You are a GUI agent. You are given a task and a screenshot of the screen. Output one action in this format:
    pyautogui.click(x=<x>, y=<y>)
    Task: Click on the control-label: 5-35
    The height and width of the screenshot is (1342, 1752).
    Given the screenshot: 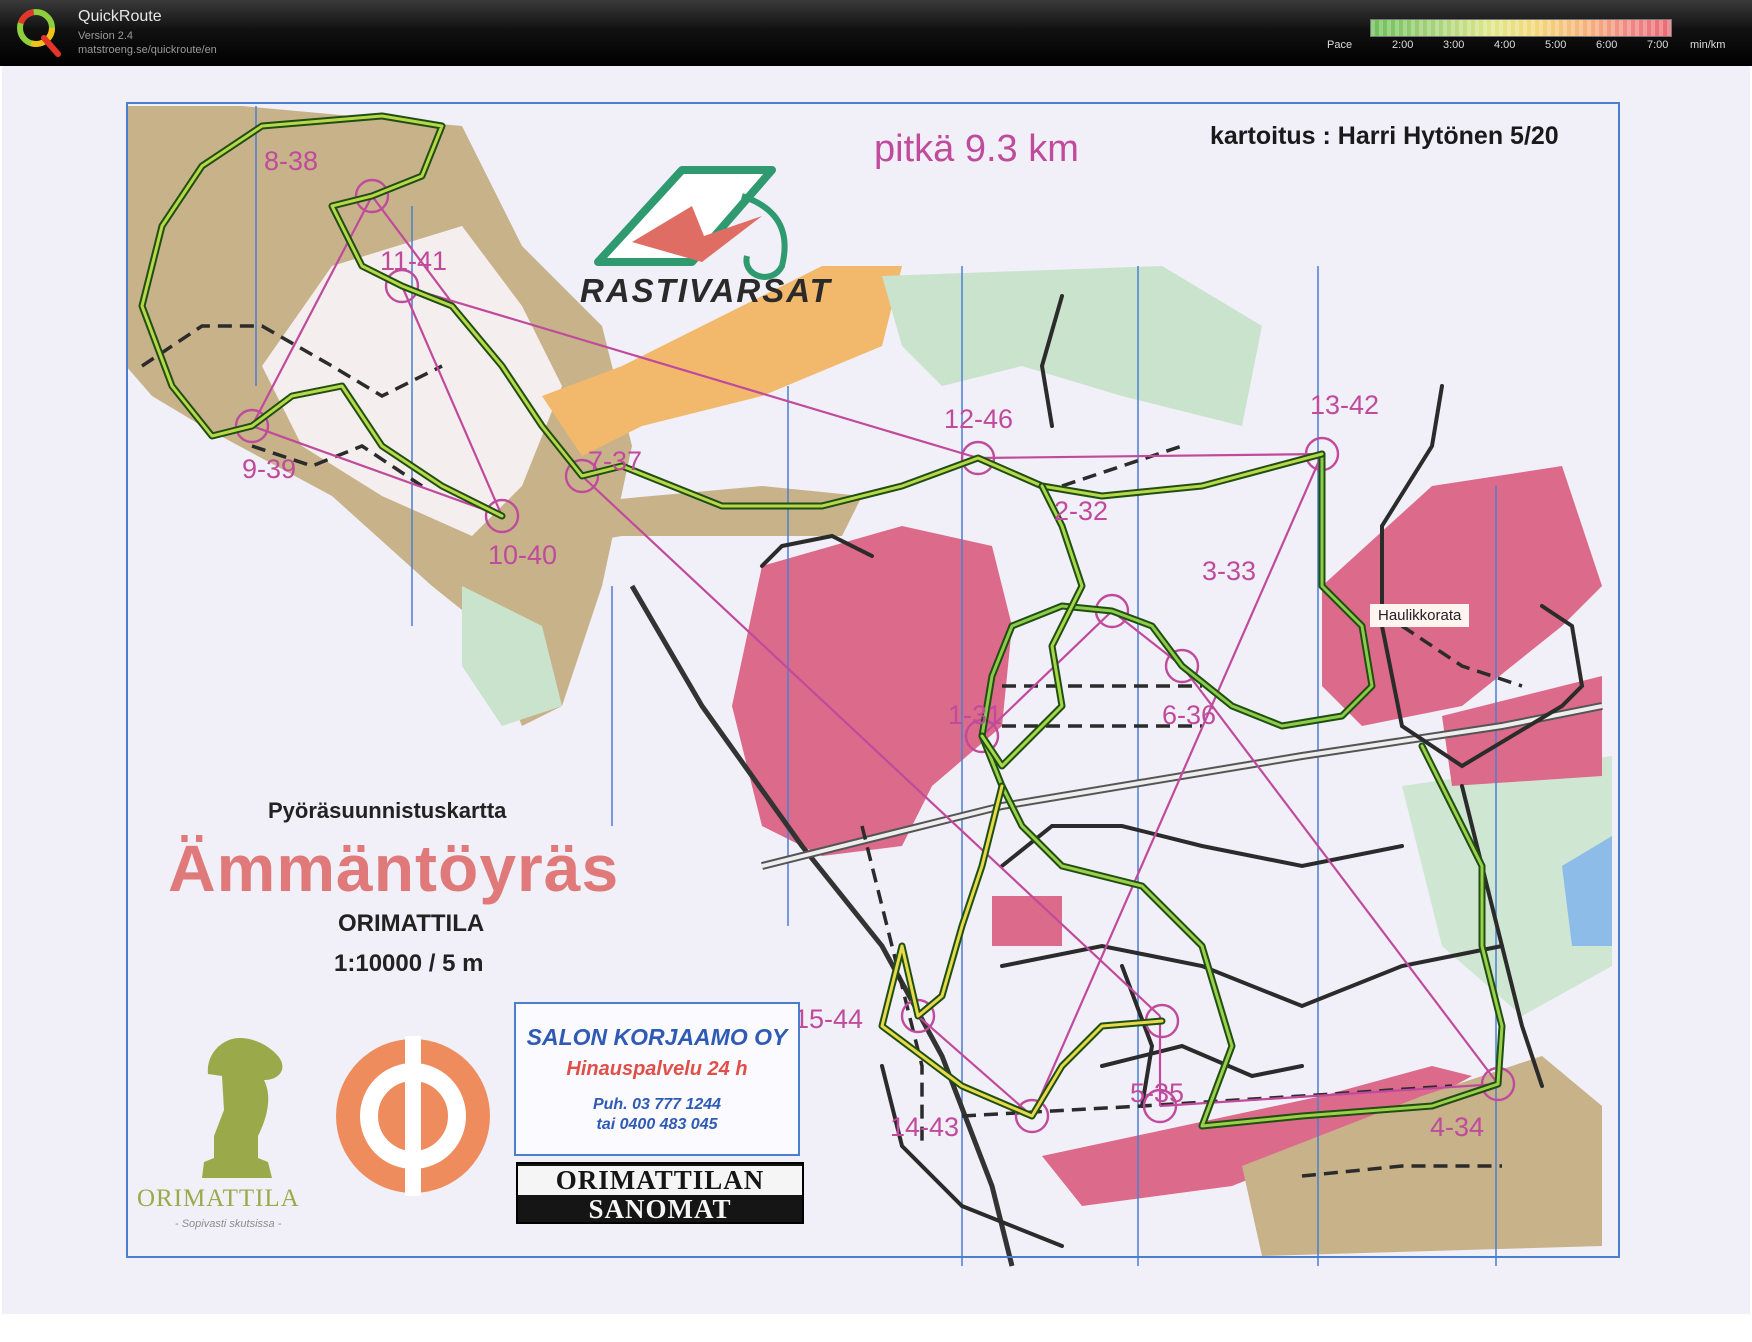 What is the action you would take?
    pyautogui.click(x=1157, y=1093)
    